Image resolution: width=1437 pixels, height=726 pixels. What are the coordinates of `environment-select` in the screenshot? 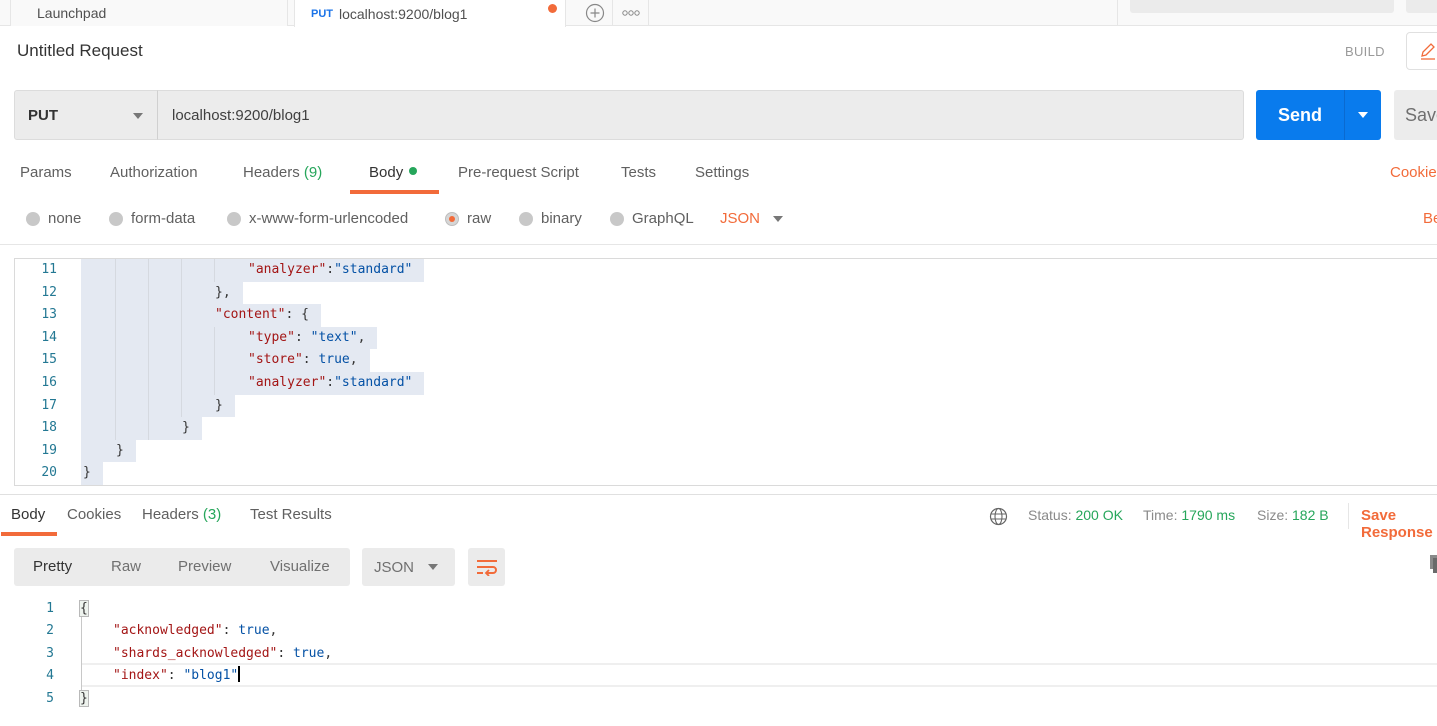 It's located at (1262, 6).